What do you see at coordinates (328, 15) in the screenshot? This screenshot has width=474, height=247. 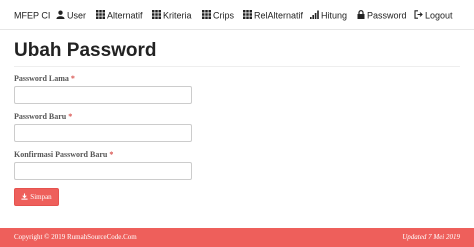 I see `nav-item-hitung: Hitung` at bounding box center [328, 15].